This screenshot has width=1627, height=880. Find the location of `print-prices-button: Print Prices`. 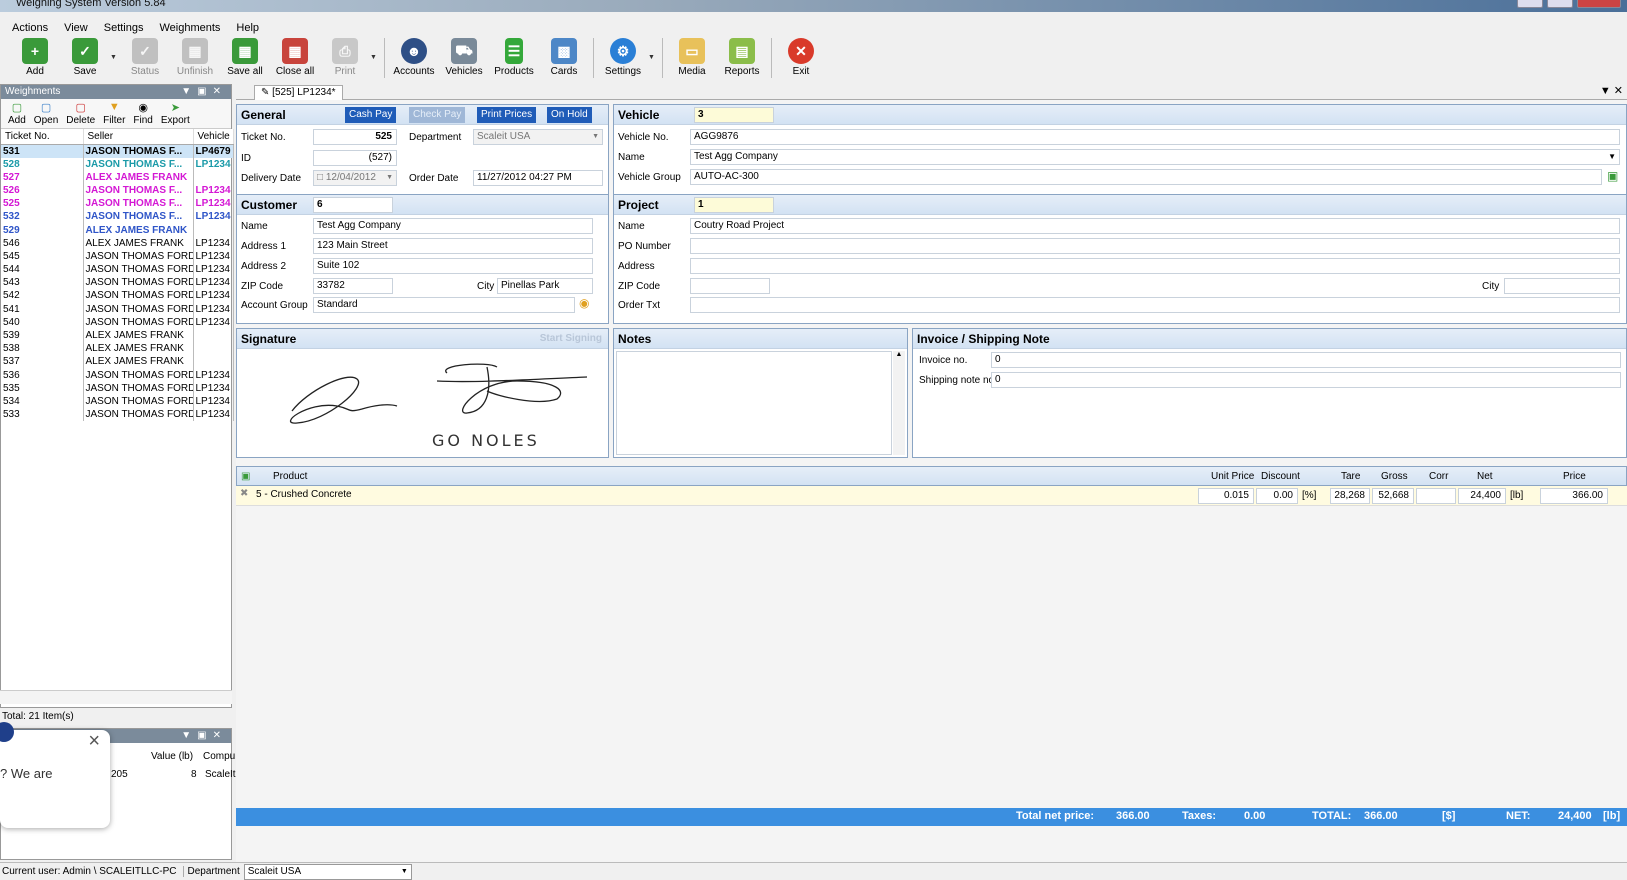

print-prices-button: Print Prices is located at coordinates (507, 115).